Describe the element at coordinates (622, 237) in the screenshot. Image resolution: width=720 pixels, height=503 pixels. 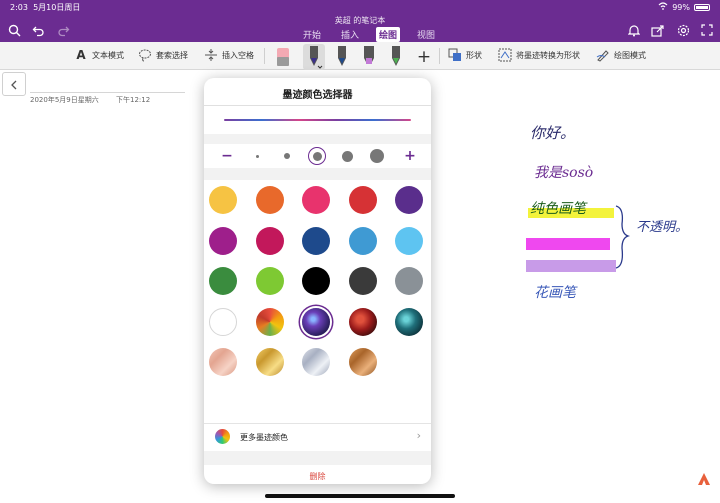
I see `brace-mark` at that location.